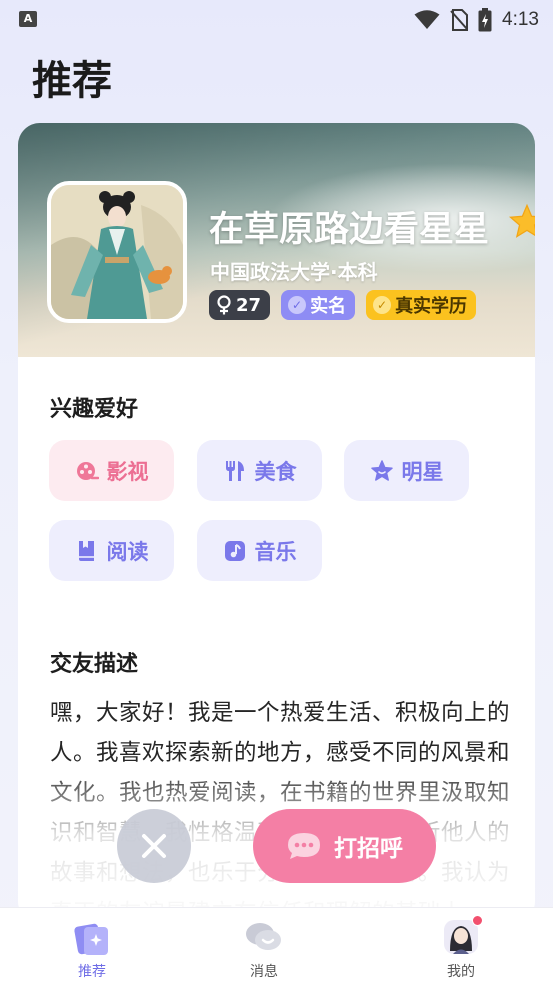  What do you see at coordinates (431, 306) in the screenshot?
I see `education-label: 真实学历` at bounding box center [431, 306].